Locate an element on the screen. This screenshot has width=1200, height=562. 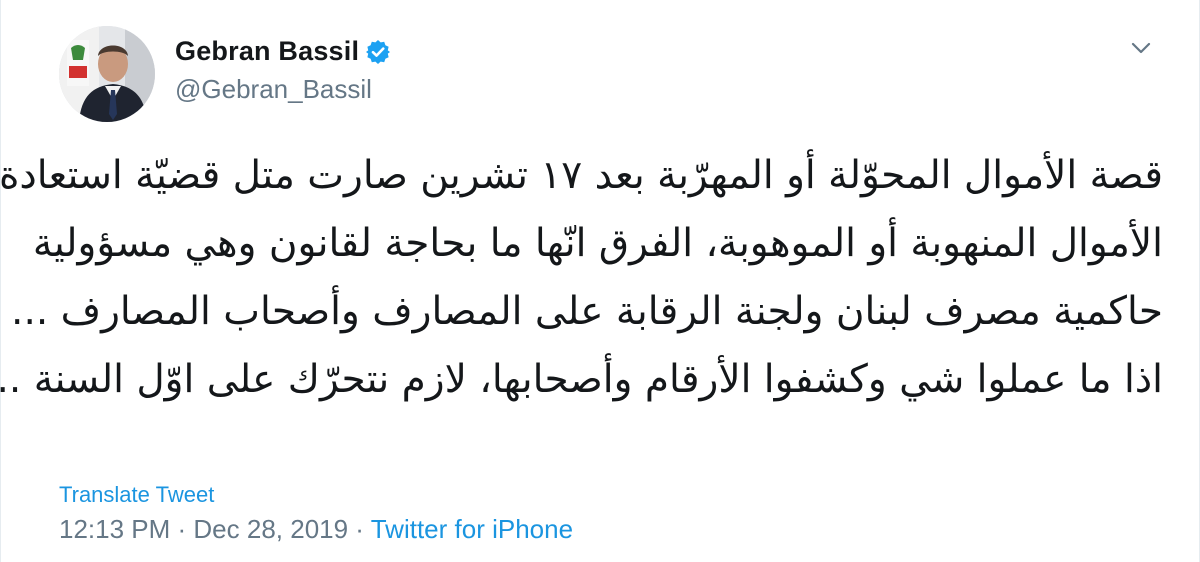
tweet-source-link: Twitter for iPhone is located at coordinates (472, 529).